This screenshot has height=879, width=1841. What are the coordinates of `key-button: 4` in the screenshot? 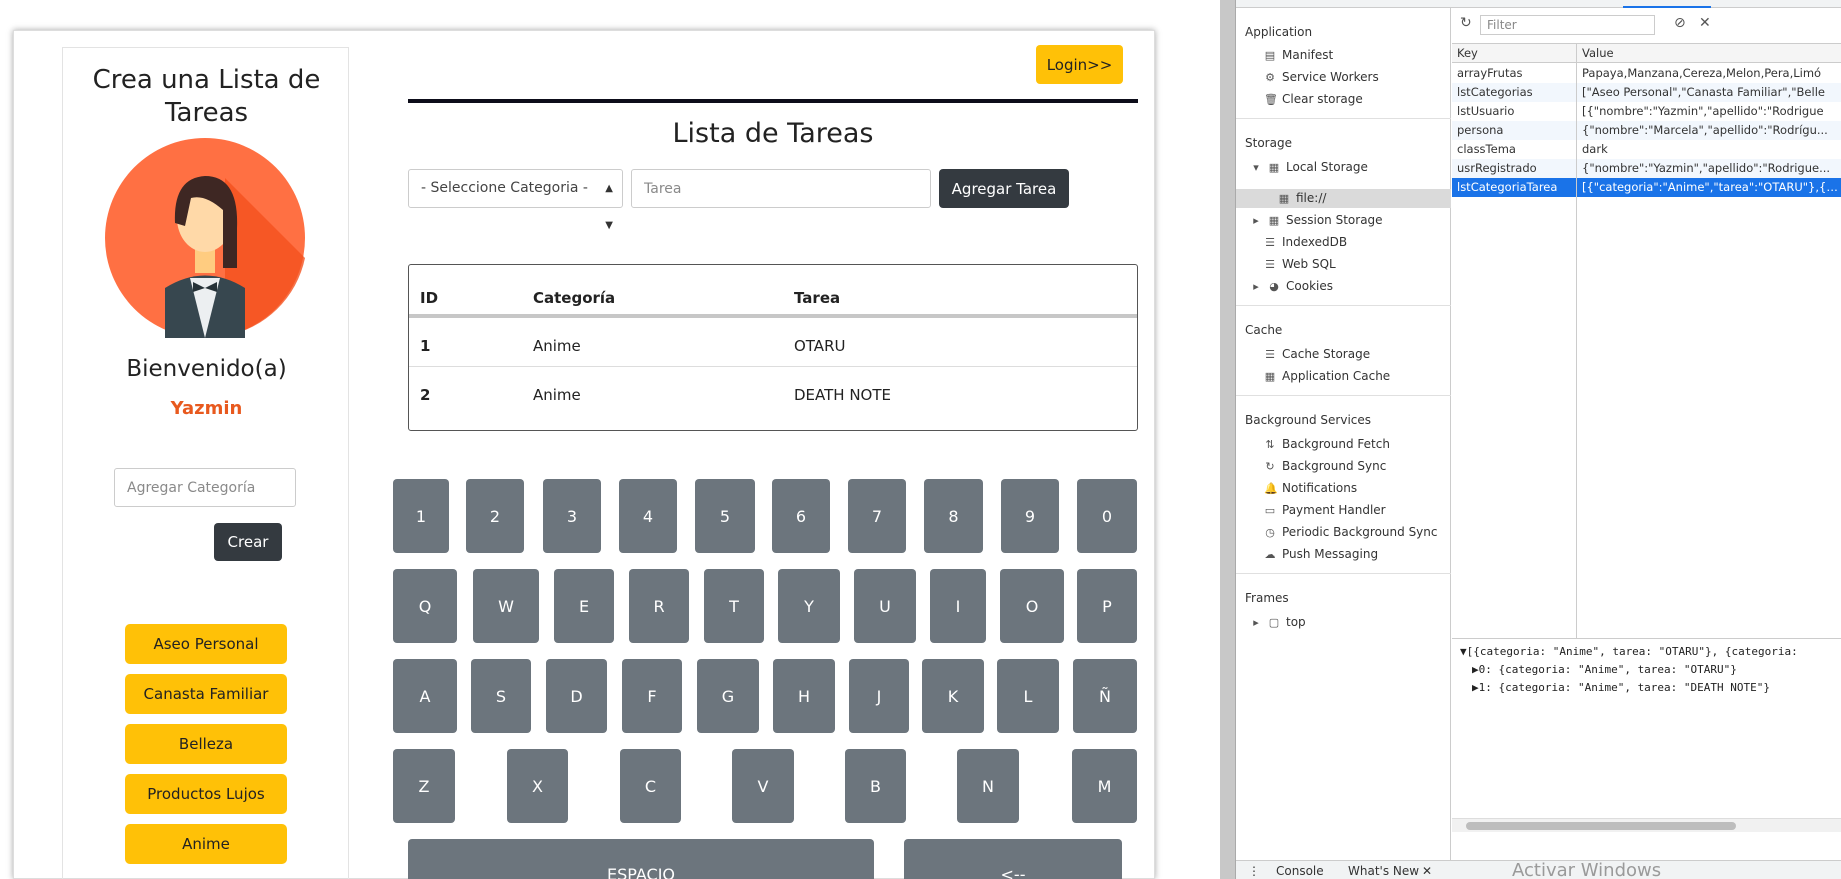 It's located at (648, 516).